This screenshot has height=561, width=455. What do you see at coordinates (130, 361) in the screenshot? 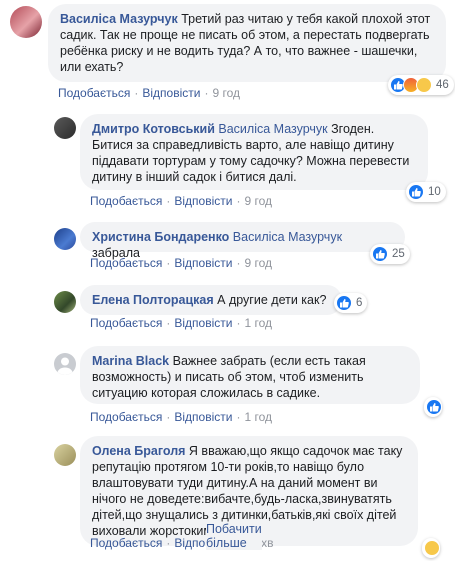
I see `comment-author: Marina Black` at bounding box center [130, 361].